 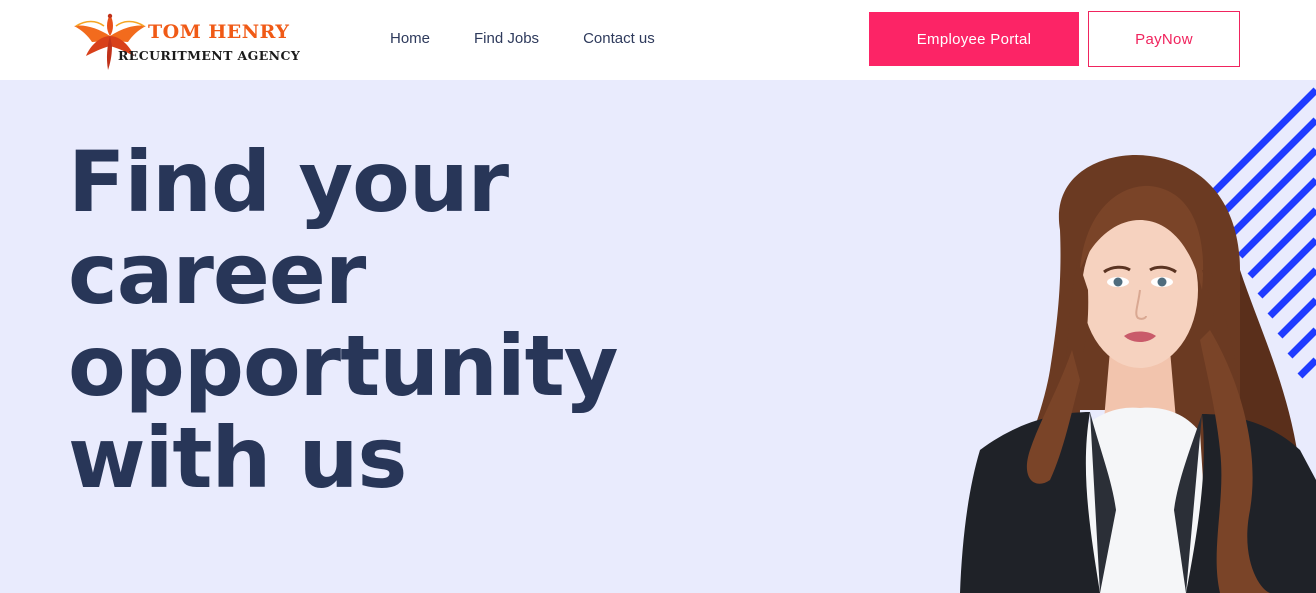 I want to click on brand-name: TOM HENRY, so click(x=219, y=32).